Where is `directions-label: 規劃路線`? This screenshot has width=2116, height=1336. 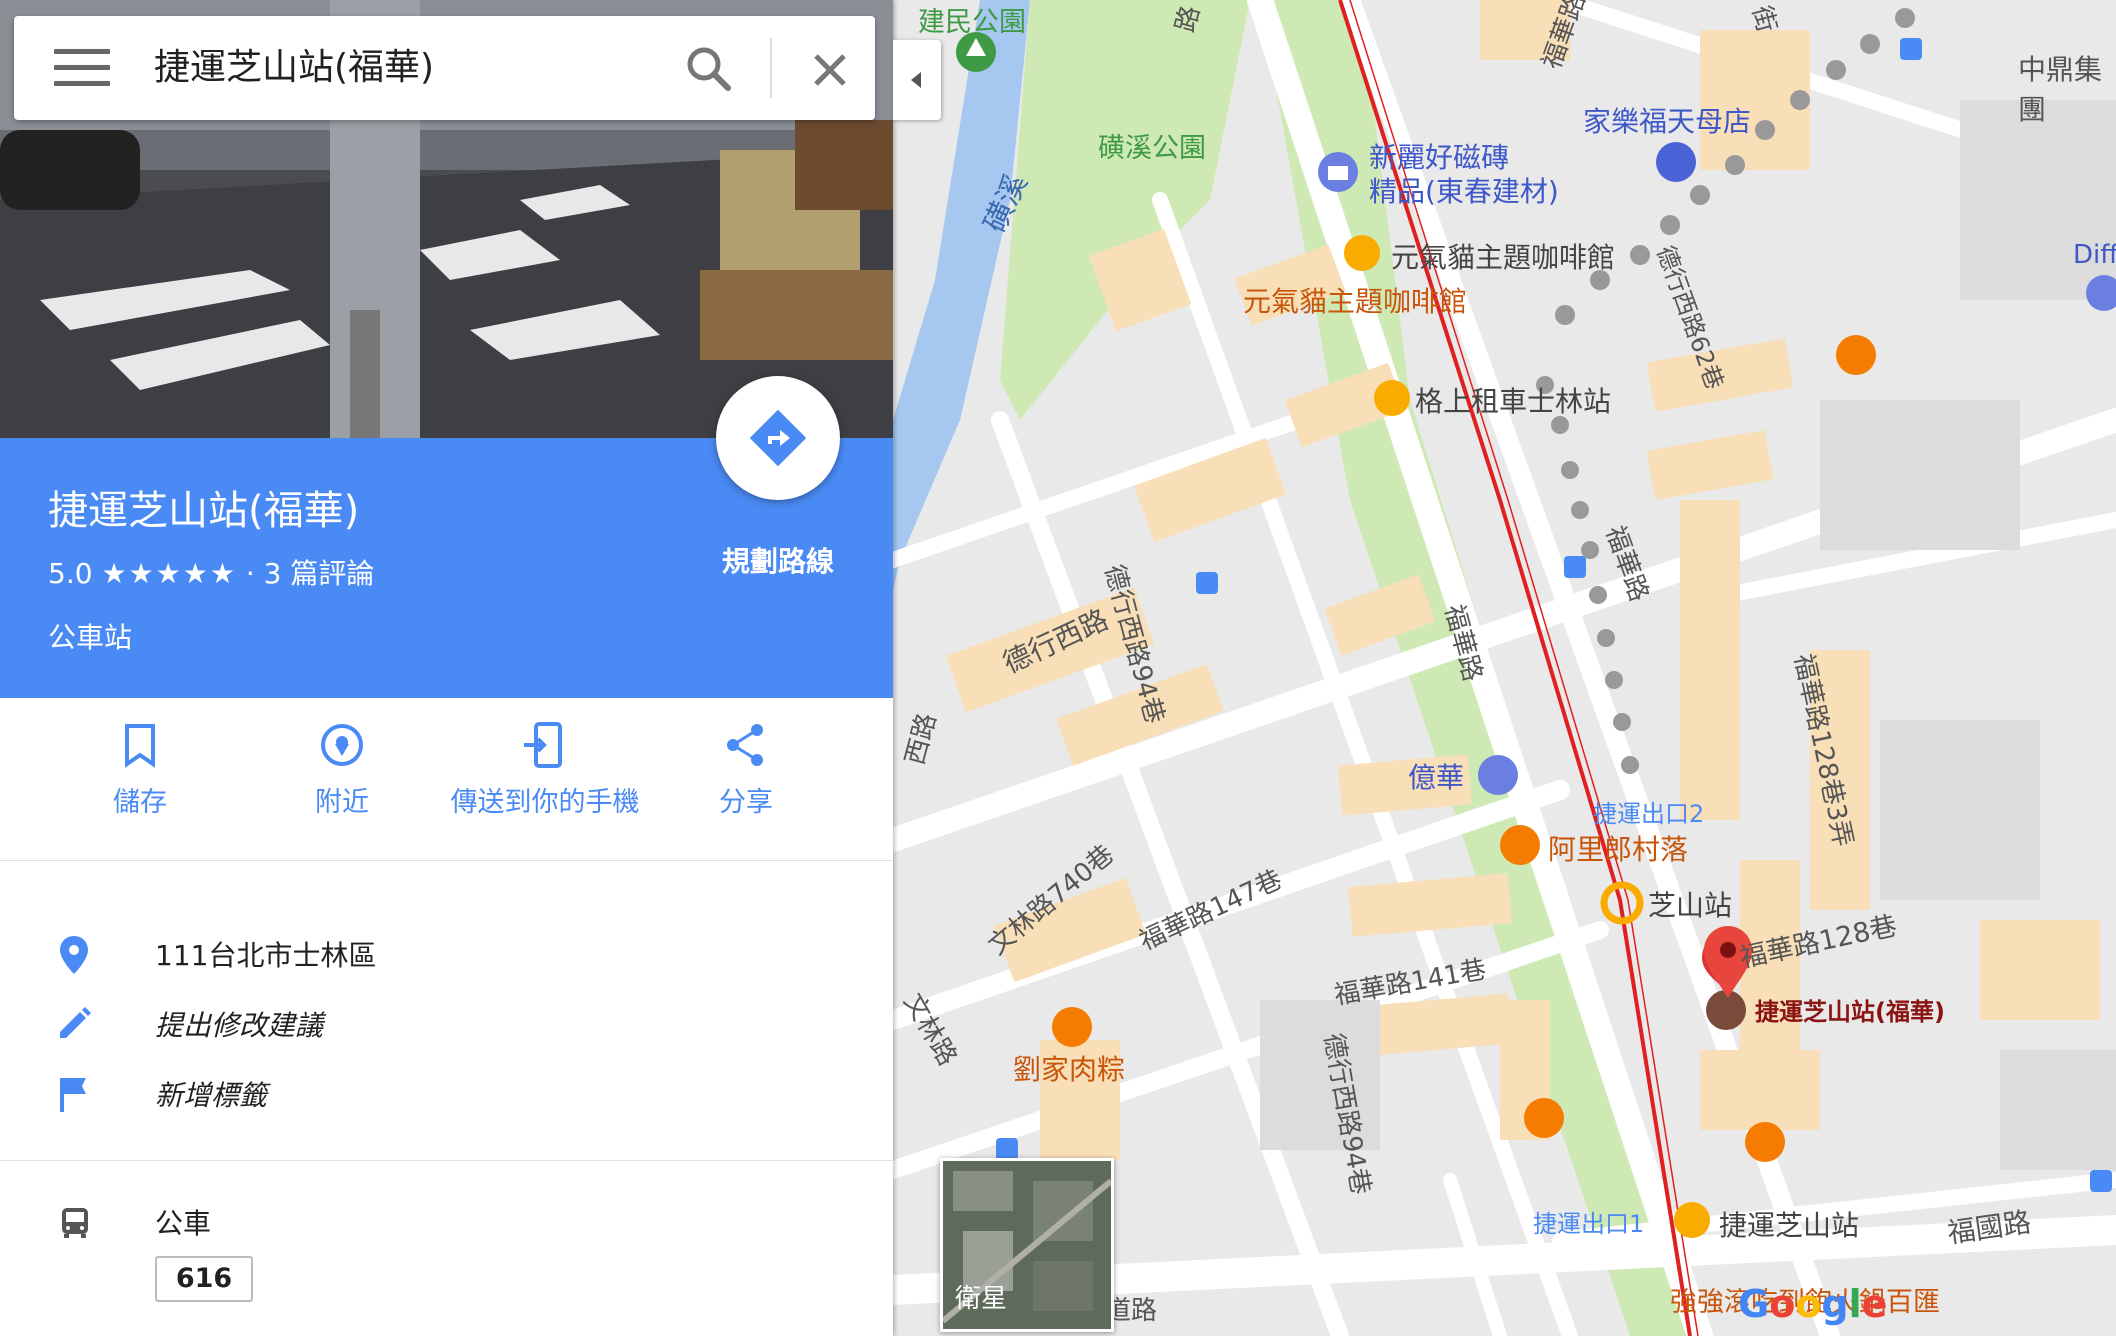
directions-label: 規劃路線 is located at coordinates (778, 560).